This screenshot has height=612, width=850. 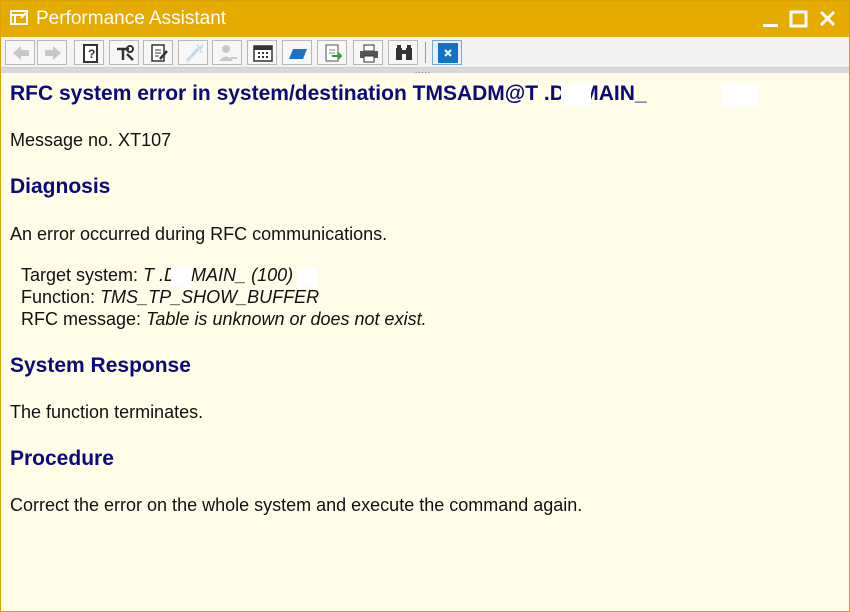 What do you see at coordinates (124, 52) in the screenshot?
I see `tools-icon` at bounding box center [124, 52].